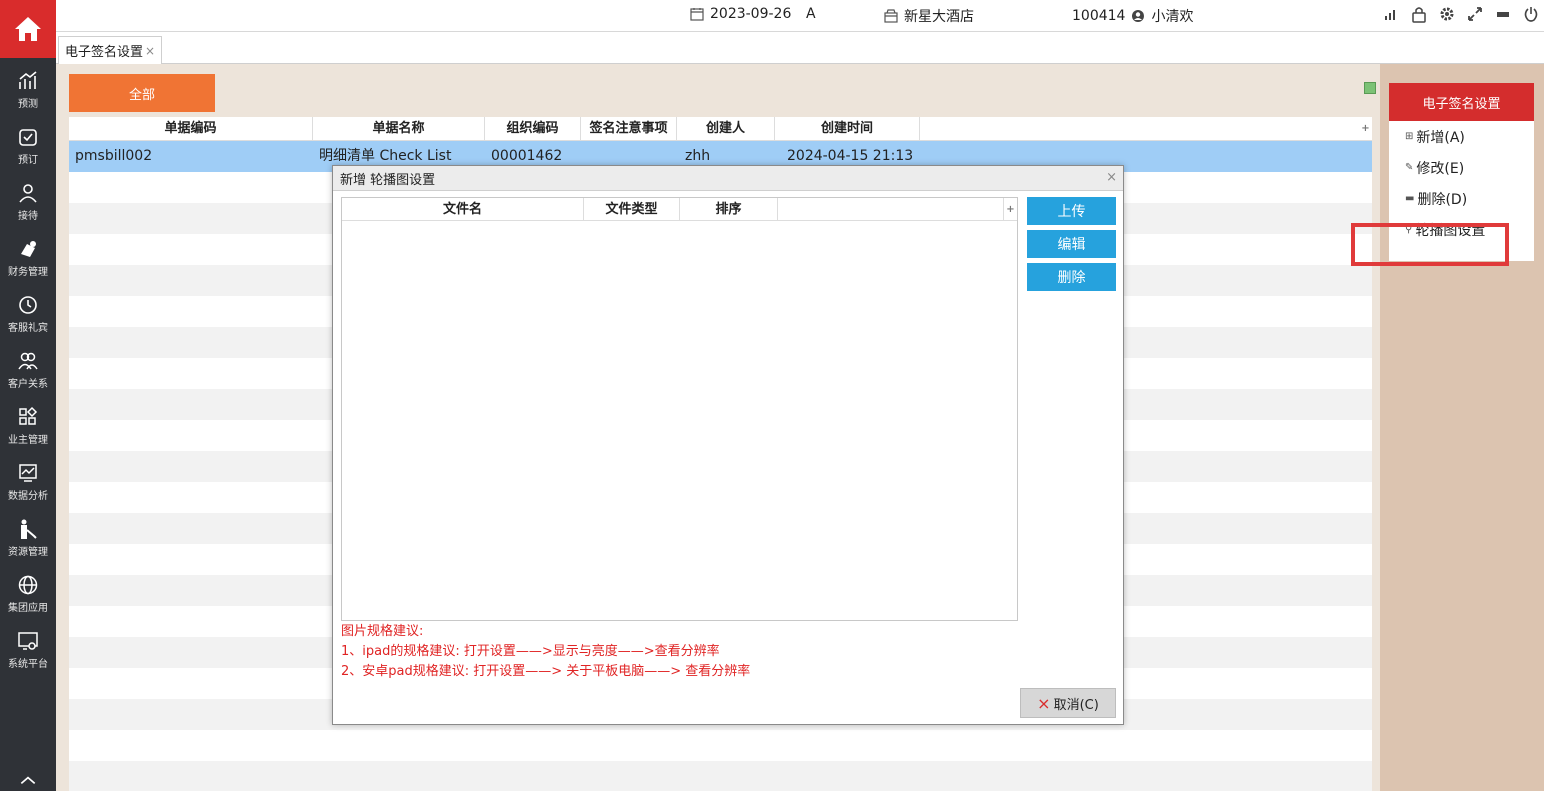  Describe the element at coordinates (28, 361) in the screenshot. I see `customers-icon` at that location.